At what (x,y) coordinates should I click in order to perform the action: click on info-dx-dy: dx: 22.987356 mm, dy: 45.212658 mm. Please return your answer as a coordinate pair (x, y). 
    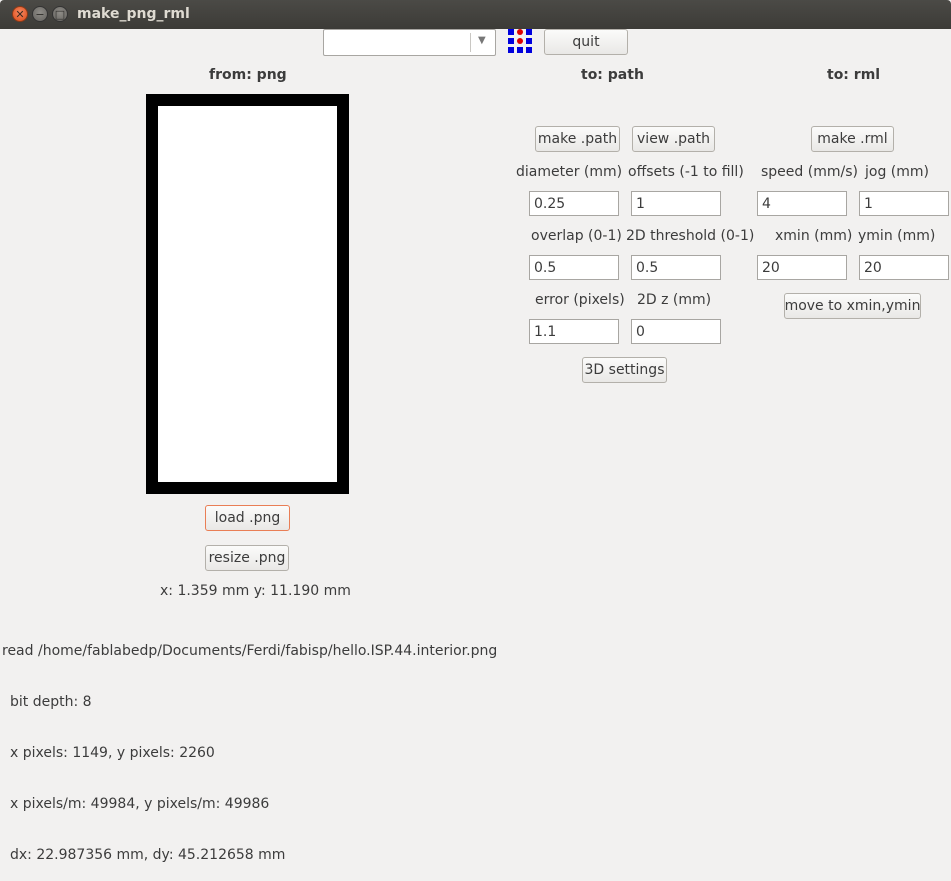
    Looking at the image, I should click on (148, 855).